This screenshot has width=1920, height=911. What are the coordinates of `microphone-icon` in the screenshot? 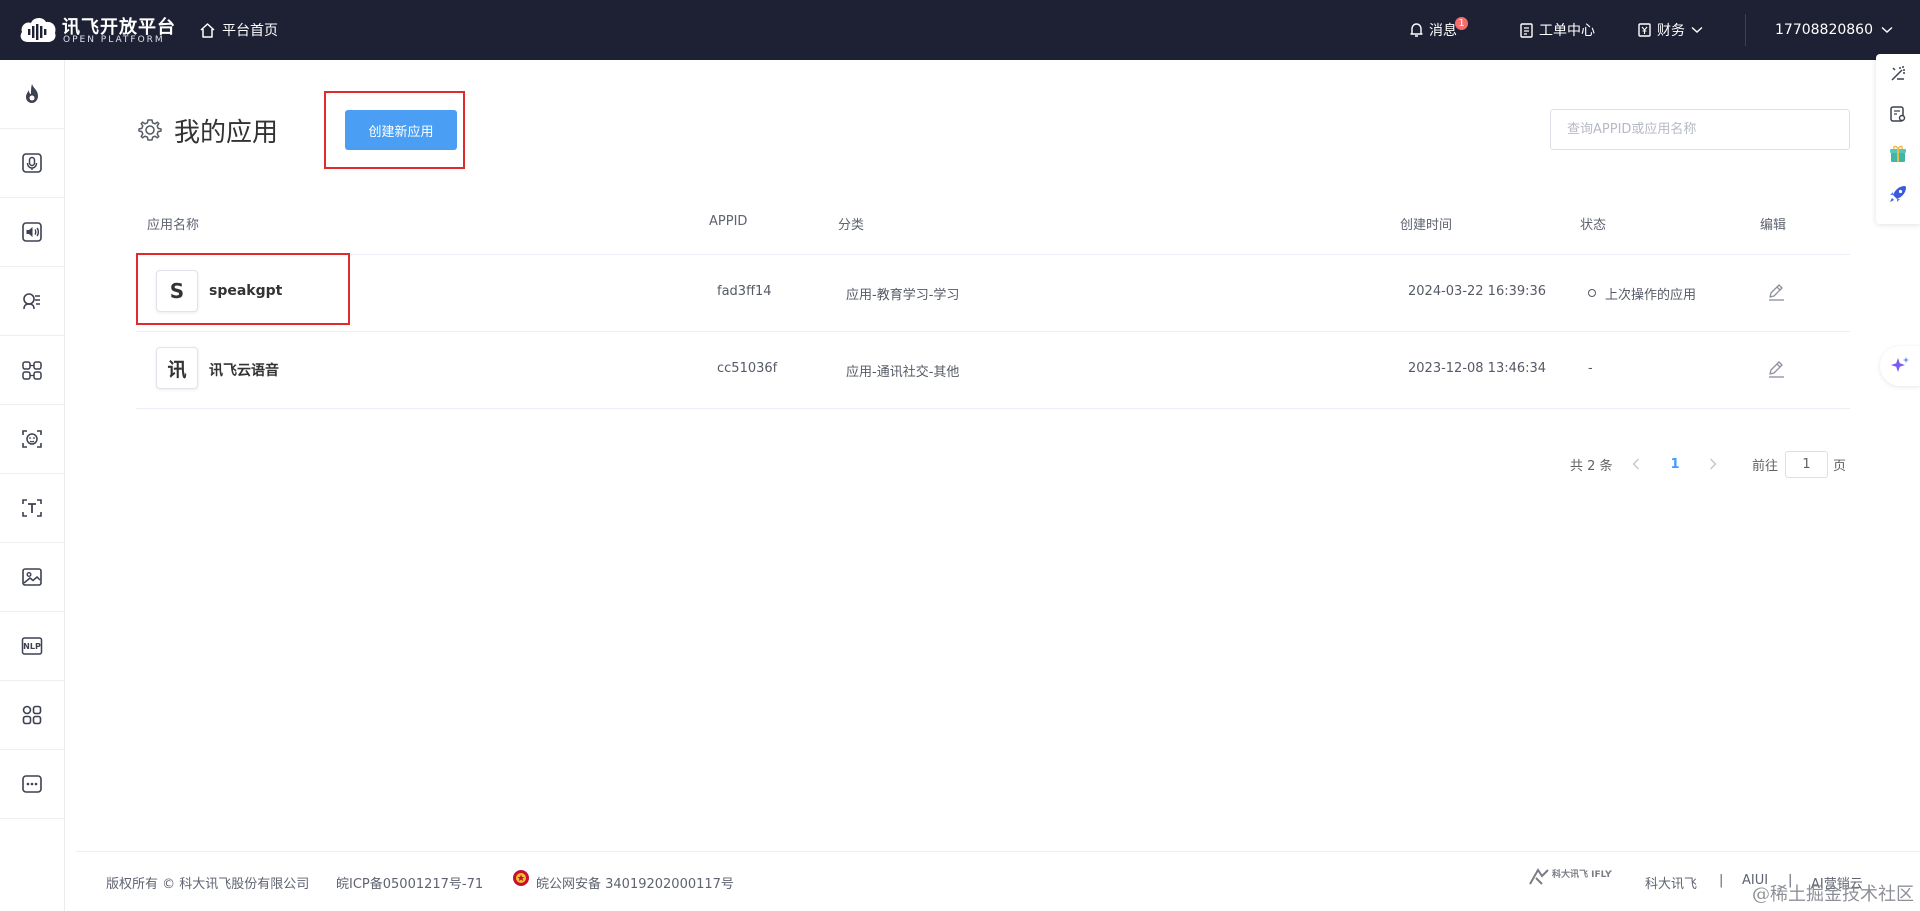 It's located at (32, 163).